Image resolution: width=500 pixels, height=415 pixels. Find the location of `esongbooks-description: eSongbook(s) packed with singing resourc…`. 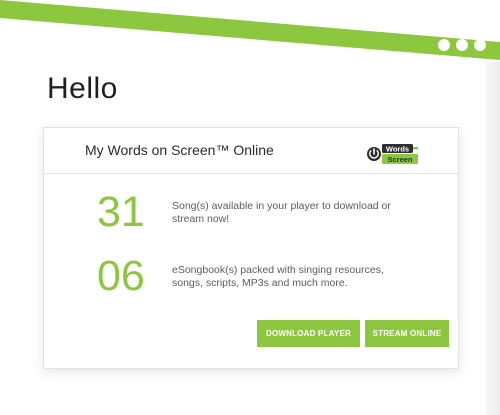

esongbooks-description: eSongbook(s) packed with singing resourc… is located at coordinates (278, 276).